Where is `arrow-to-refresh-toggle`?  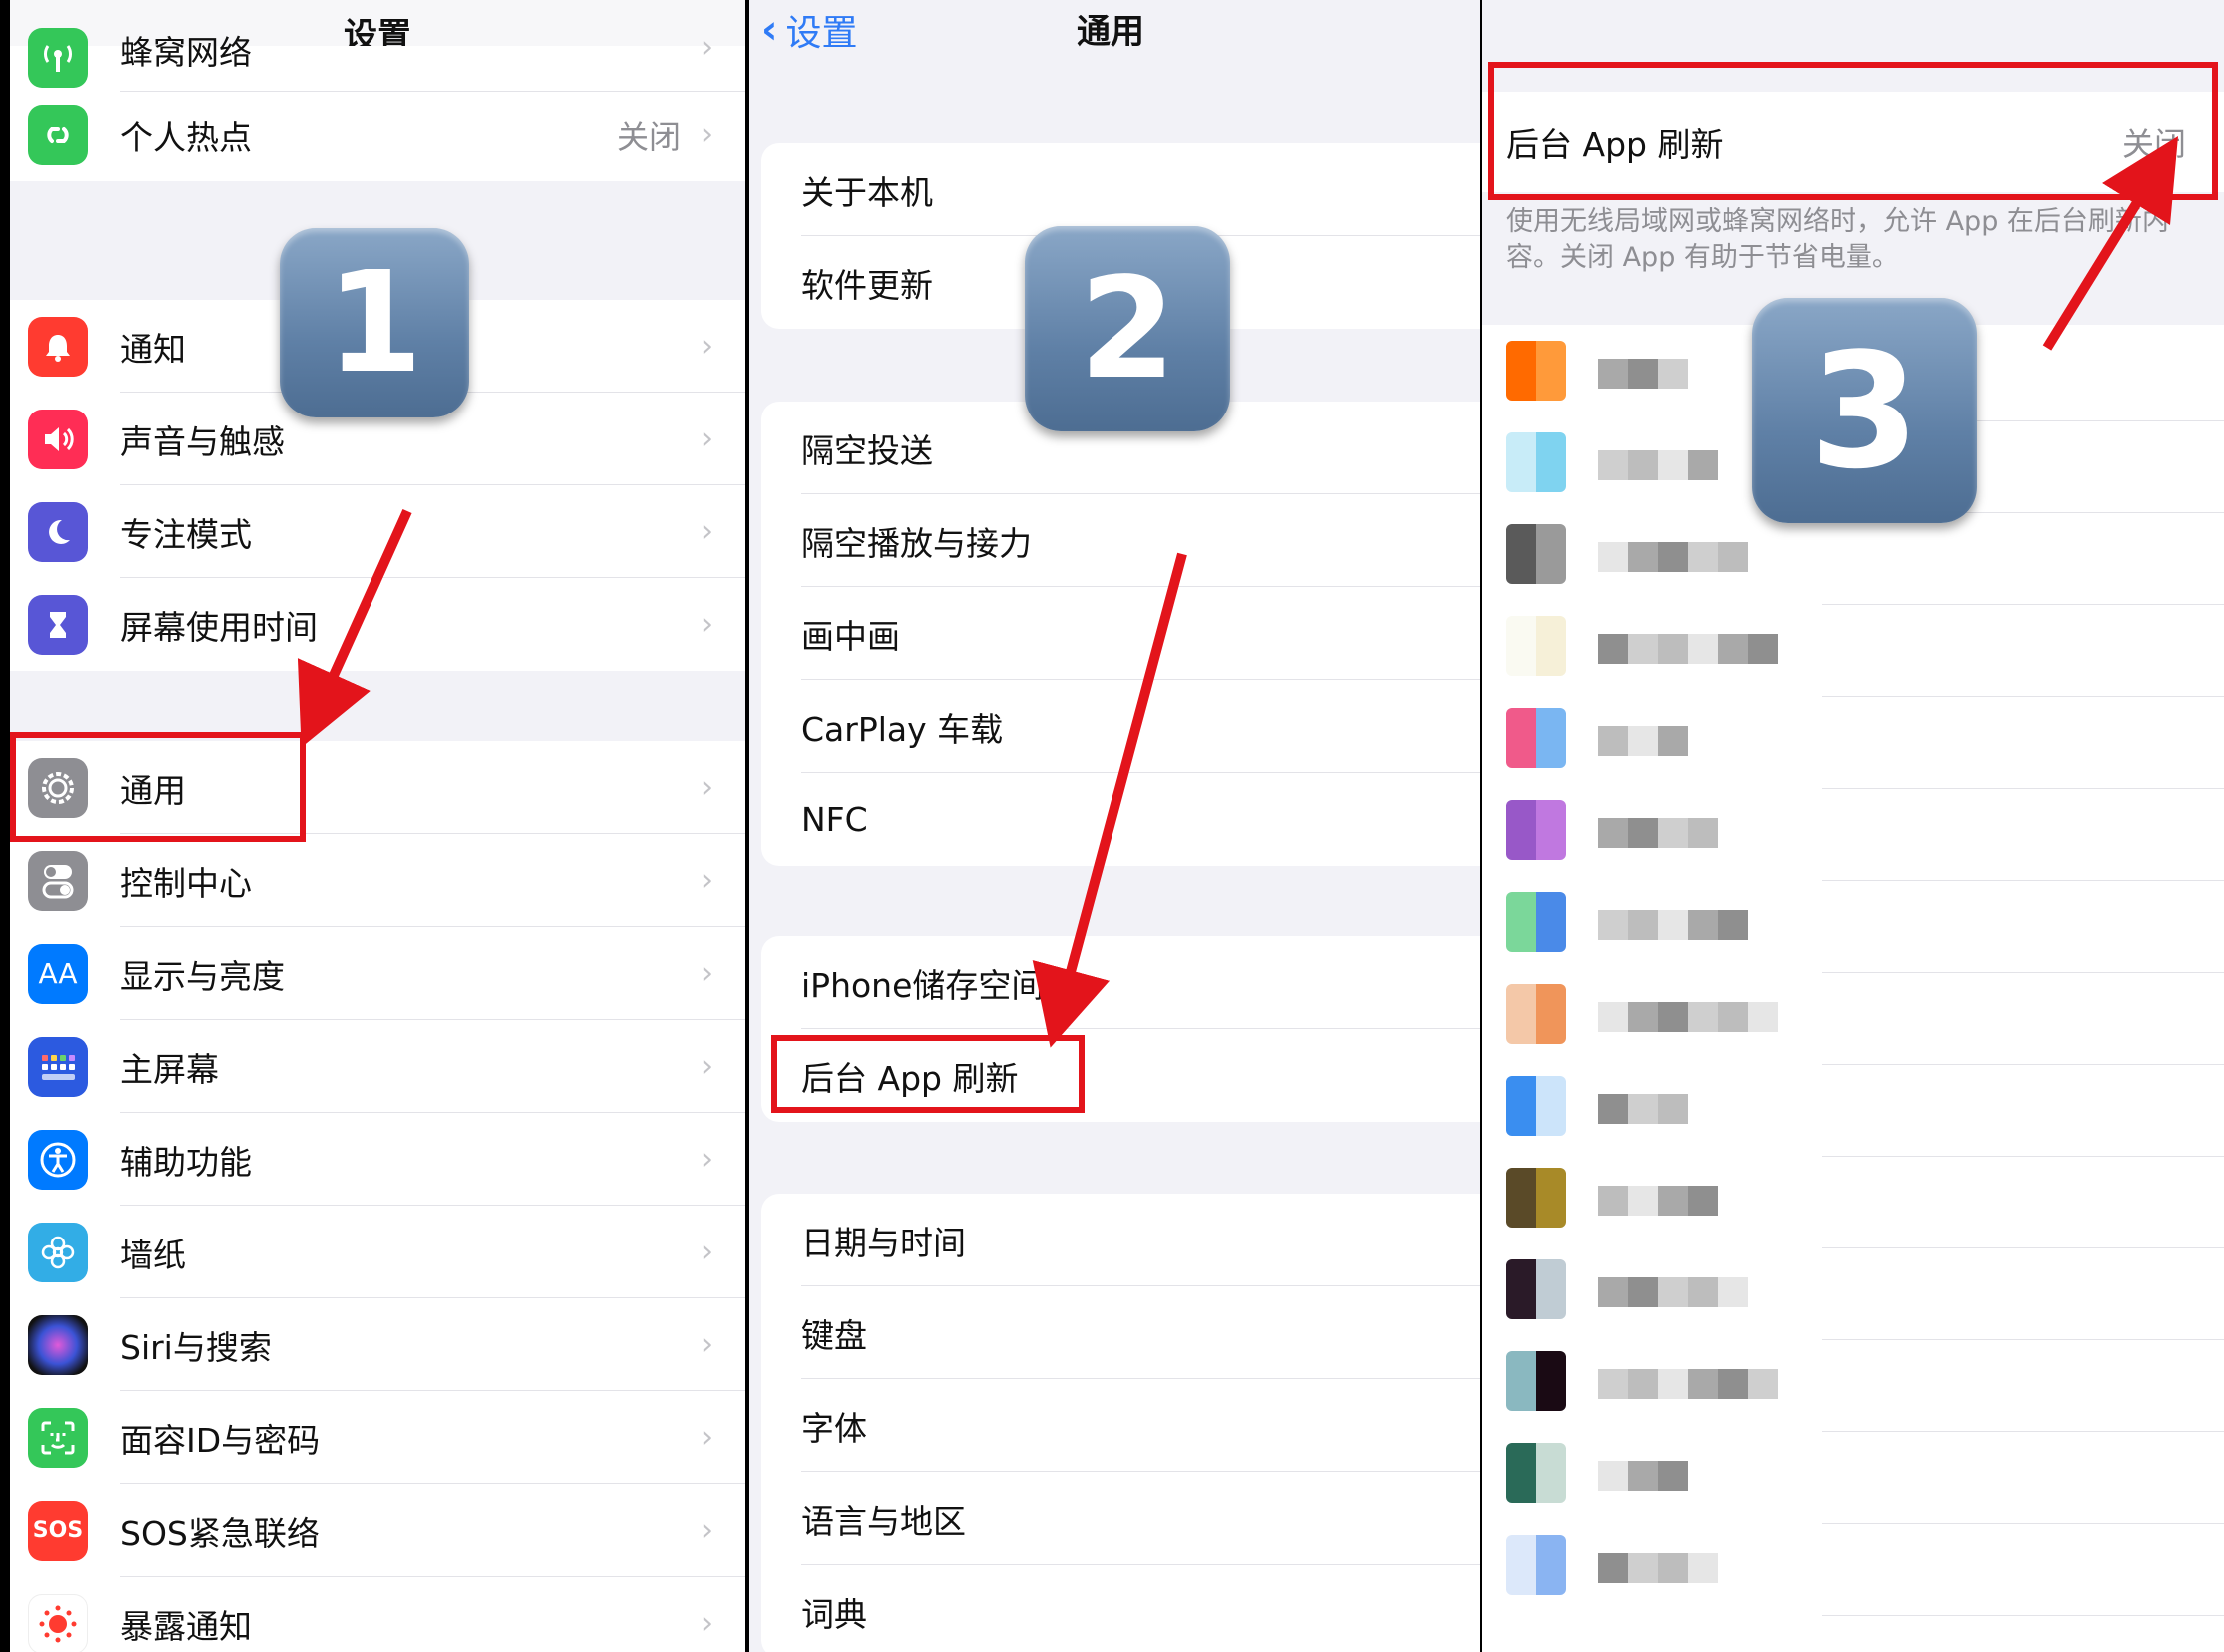 arrow-to-refresh-toggle is located at coordinates (2110, 243).